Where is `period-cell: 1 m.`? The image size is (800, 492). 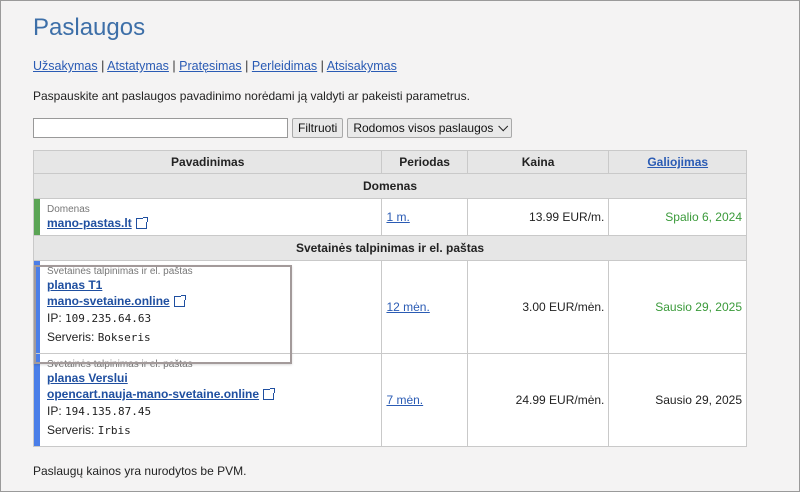 period-cell: 1 m. is located at coordinates (424, 217).